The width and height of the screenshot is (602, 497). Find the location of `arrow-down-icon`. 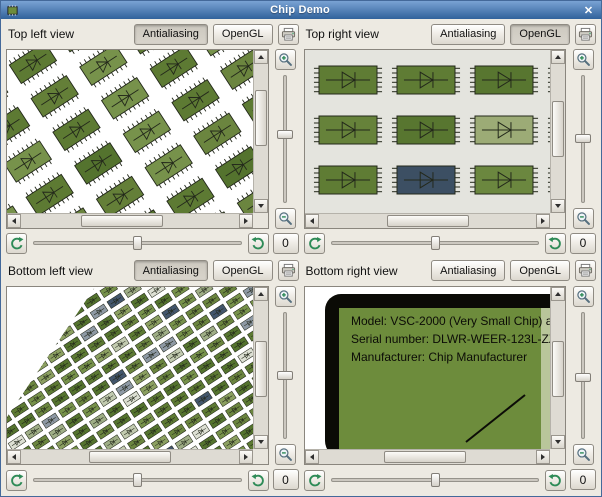

arrow-down-icon is located at coordinates (260, 205).